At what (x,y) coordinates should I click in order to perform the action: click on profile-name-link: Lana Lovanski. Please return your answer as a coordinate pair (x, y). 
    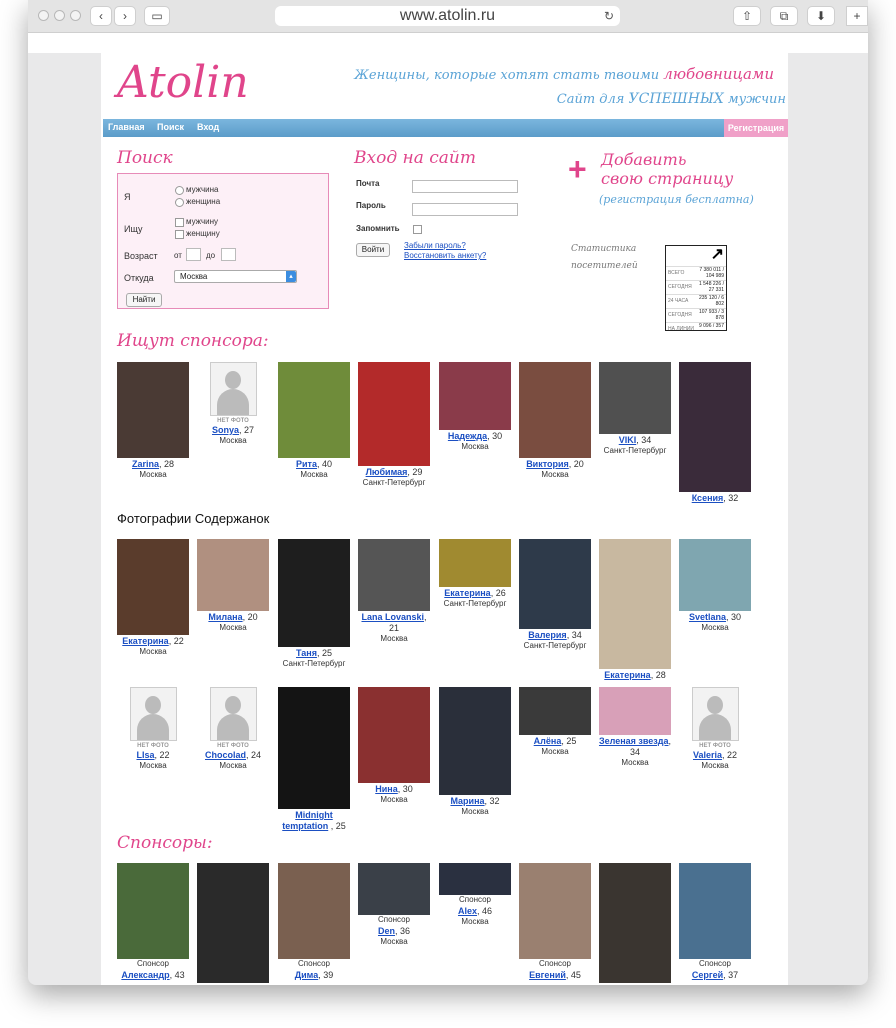
    Looking at the image, I should click on (392, 617).